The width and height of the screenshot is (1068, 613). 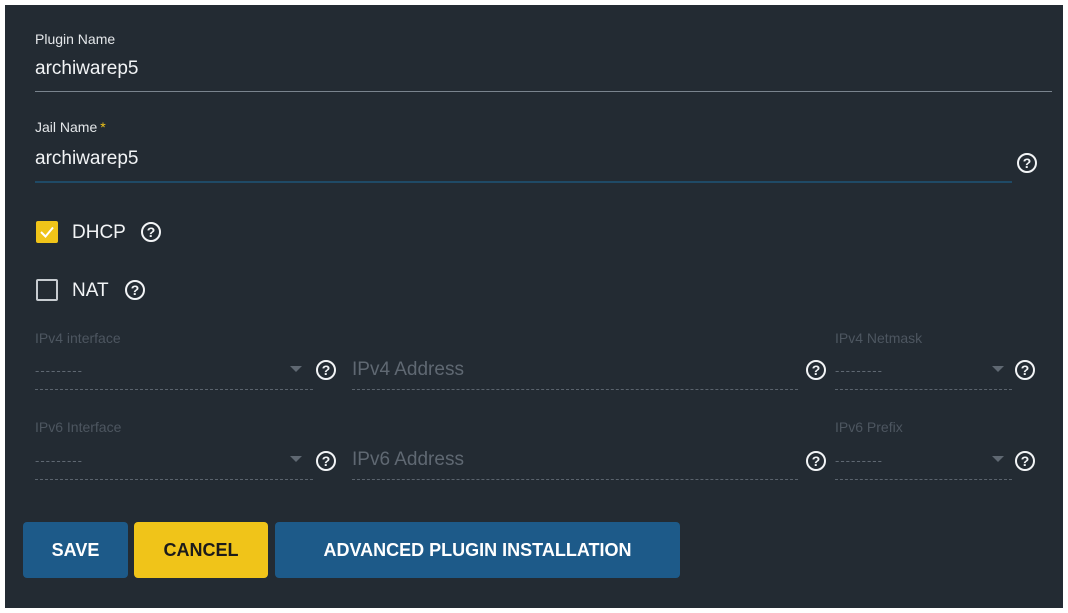 What do you see at coordinates (151, 232) in the screenshot?
I see `dhcp-help-icon: ?` at bounding box center [151, 232].